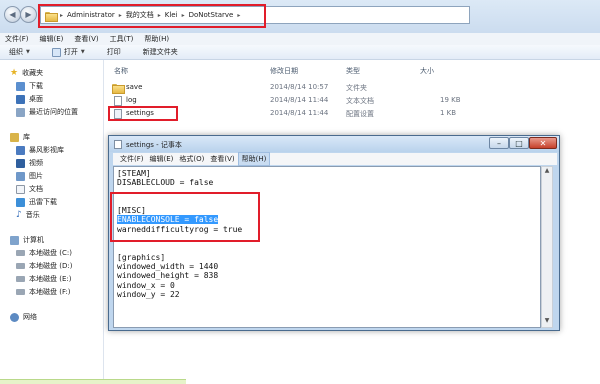 This screenshot has height=384, width=600. What do you see at coordinates (222, 159) in the screenshot?
I see `notepad-menu-view: 查看(V)` at bounding box center [222, 159].